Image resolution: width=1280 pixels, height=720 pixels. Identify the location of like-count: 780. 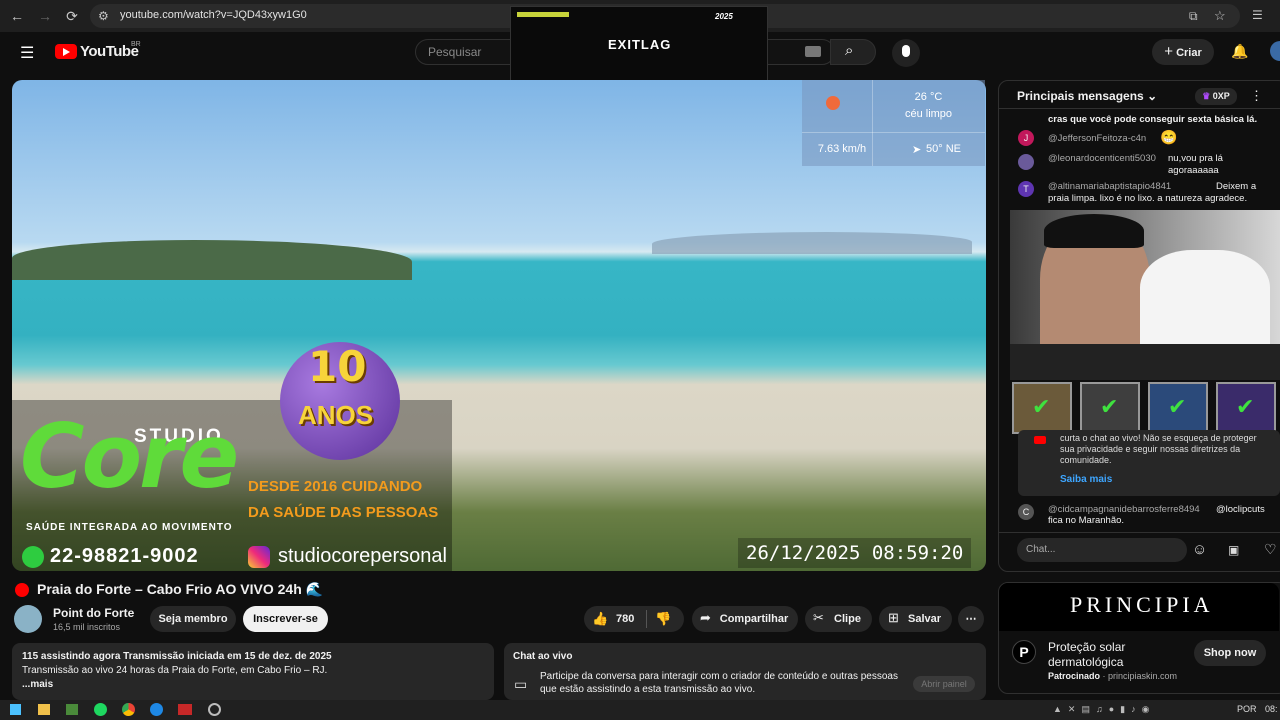
(625, 619).